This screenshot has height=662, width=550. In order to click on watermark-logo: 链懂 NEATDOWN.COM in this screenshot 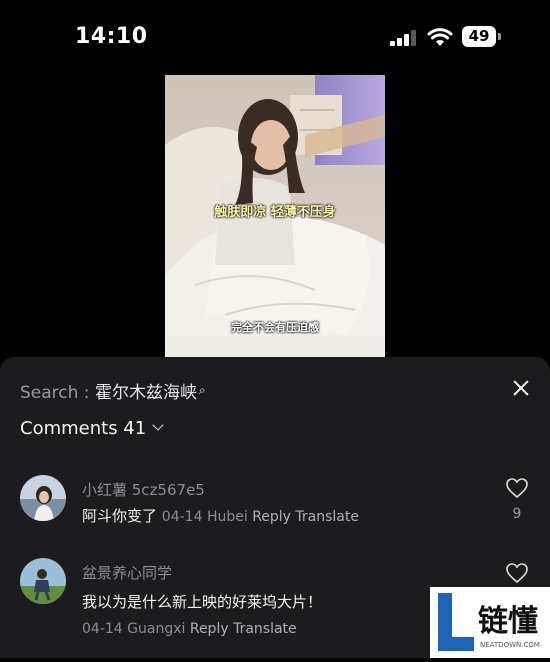, I will do `click(490, 622)`.